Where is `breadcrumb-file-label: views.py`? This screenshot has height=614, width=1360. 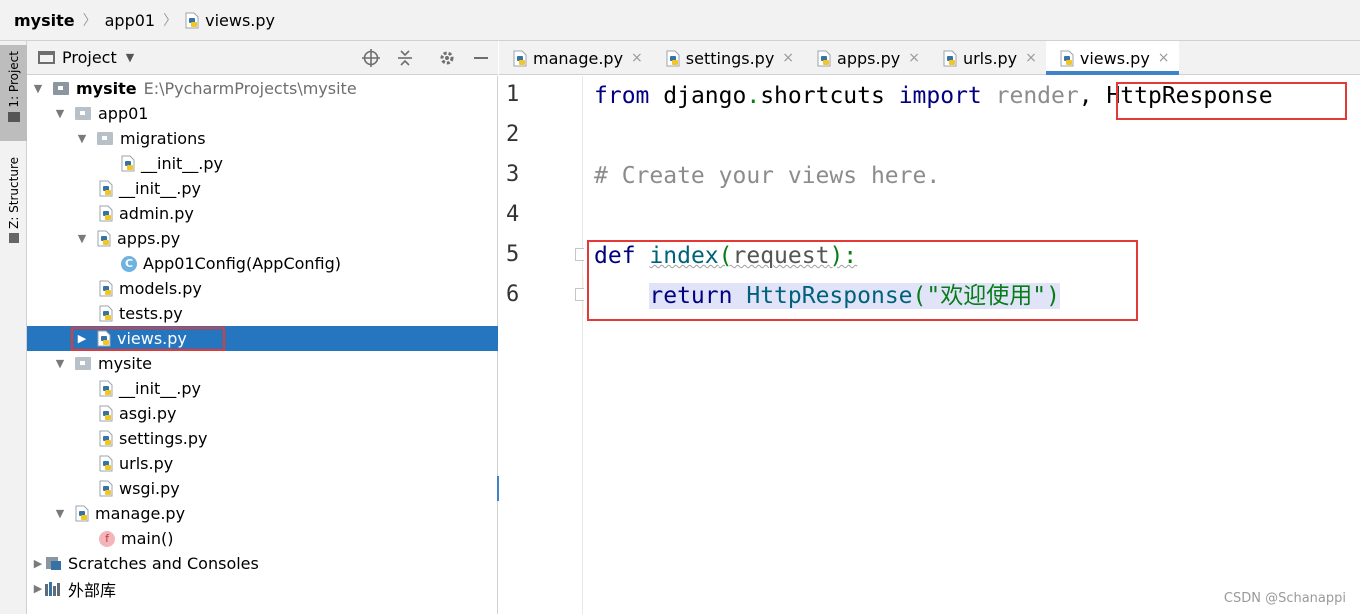
breadcrumb-file-label: views.py is located at coordinates (240, 20).